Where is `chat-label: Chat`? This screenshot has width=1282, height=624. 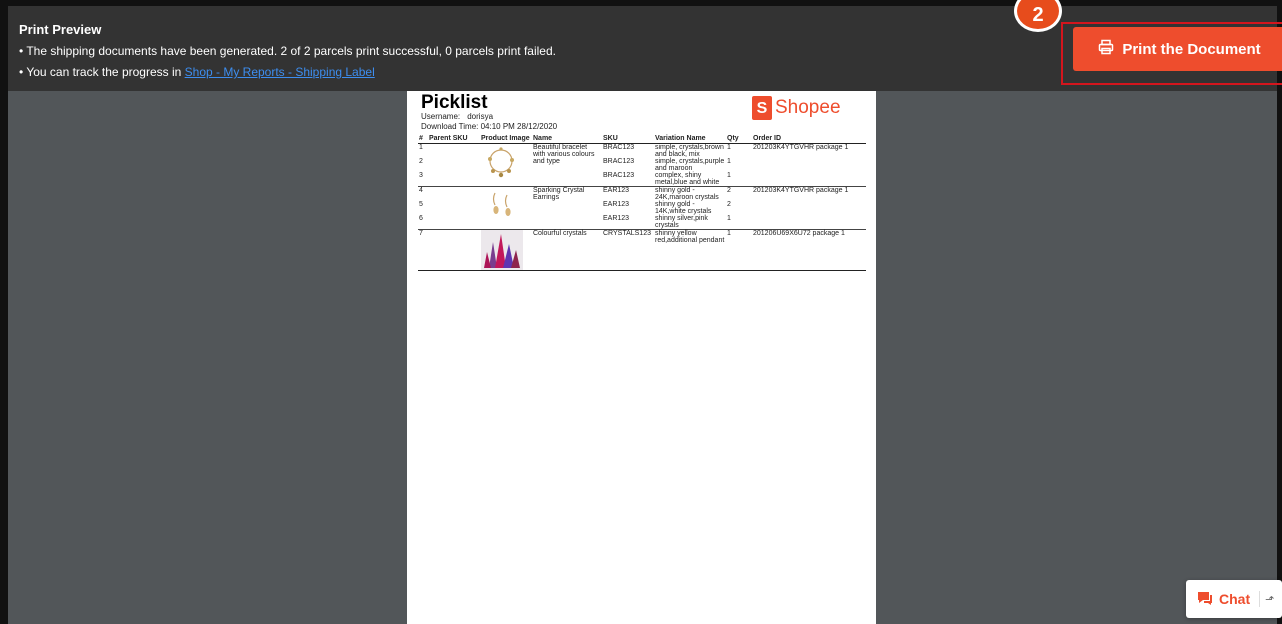 chat-label: Chat is located at coordinates (1235, 599).